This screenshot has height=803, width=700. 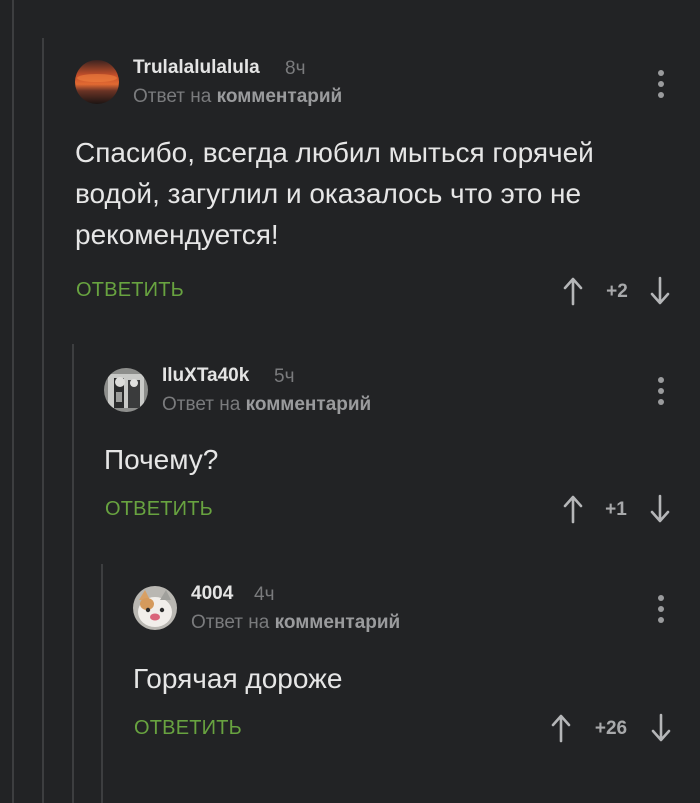 I want to click on vote-score: +2, so click(x=617, y=291).